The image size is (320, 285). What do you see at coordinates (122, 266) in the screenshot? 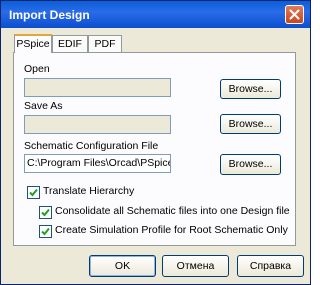
I see `ok-button: OK` at bounding box center [122, 266].